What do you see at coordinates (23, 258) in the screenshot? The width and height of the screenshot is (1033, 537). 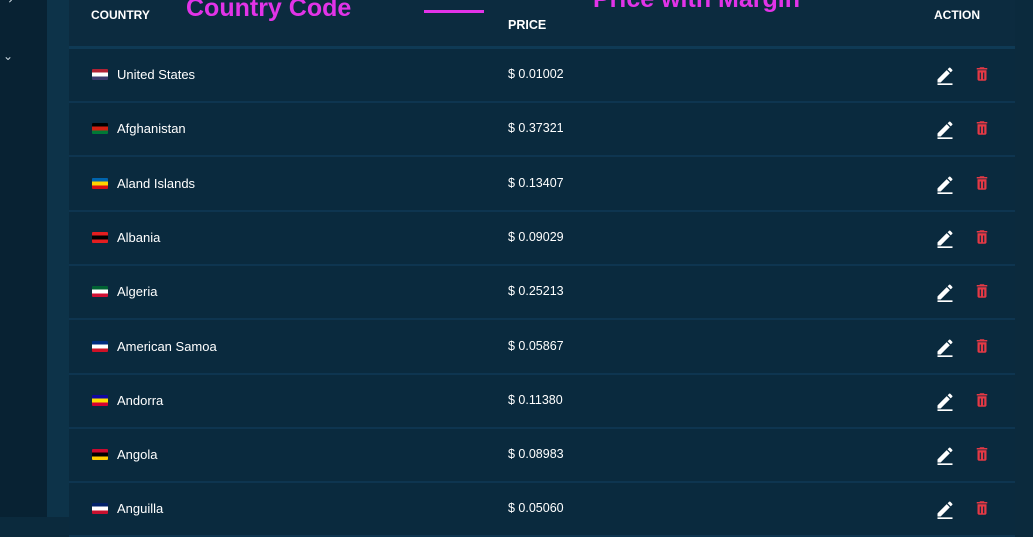 I see `sidebar: ⌄ ⌄` at bounding box center [23, 258].